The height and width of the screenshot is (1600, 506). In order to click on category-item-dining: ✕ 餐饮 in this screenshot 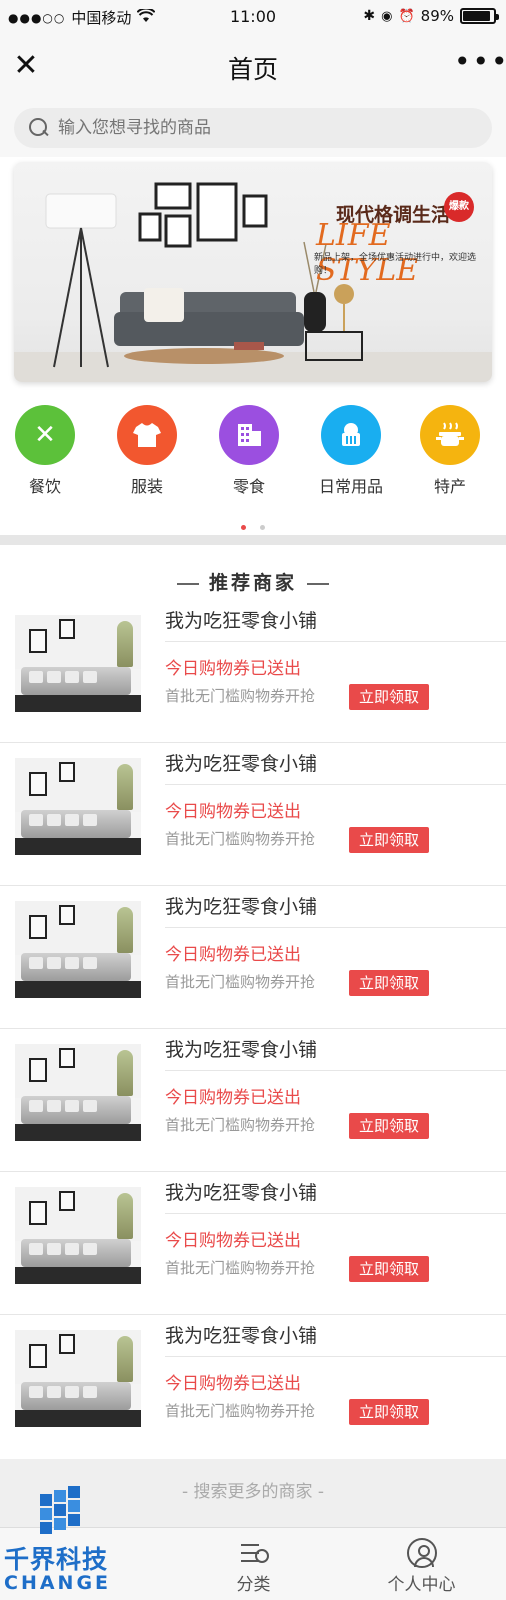, I will do `click(47, 451)`.